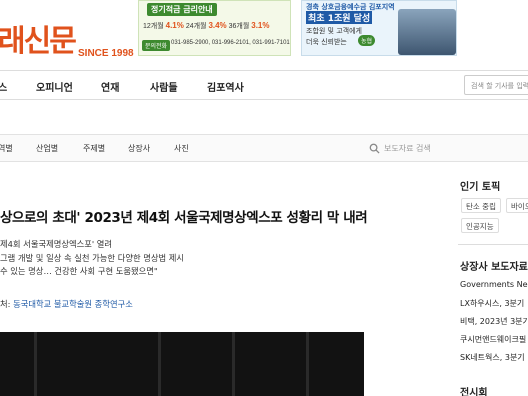  What do you see at coordinates (106, 53) in the screenshot?
I see `logo-since: SINCE 1998` at bounding box center [106, 53].